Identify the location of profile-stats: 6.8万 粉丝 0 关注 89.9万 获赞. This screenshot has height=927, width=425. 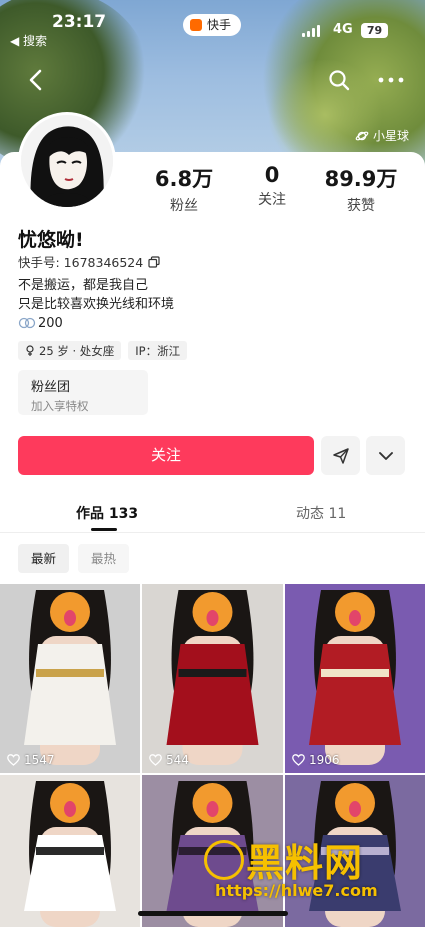
(282, 189).